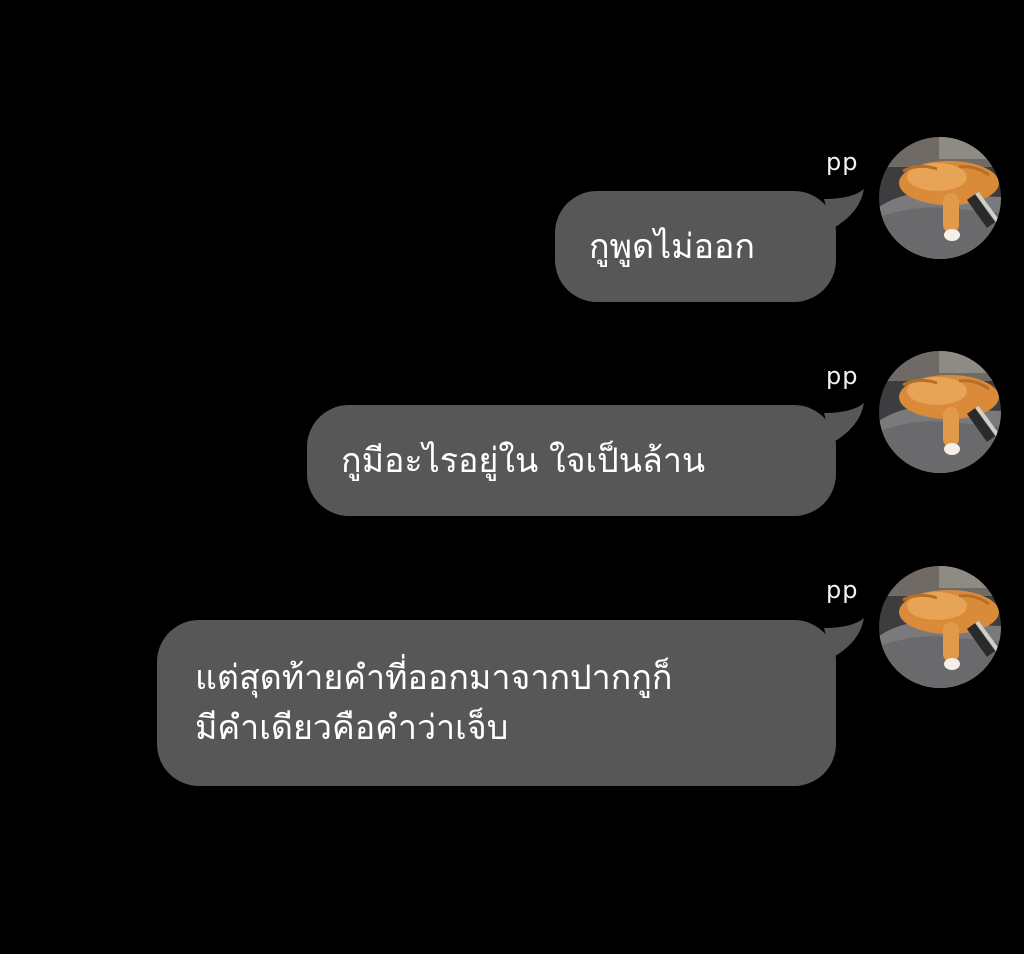  I want to click on message-text: กูพูดไม่ออก, so click(672, 246).